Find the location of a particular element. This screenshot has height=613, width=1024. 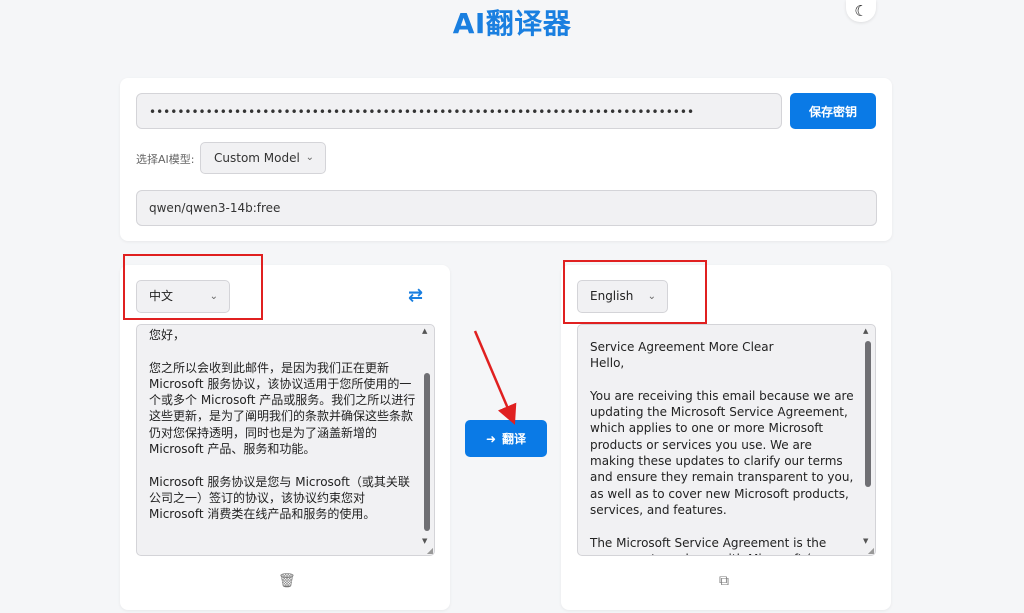

translate-button: ➜ 翻译 is located at coordinates (506, 438).